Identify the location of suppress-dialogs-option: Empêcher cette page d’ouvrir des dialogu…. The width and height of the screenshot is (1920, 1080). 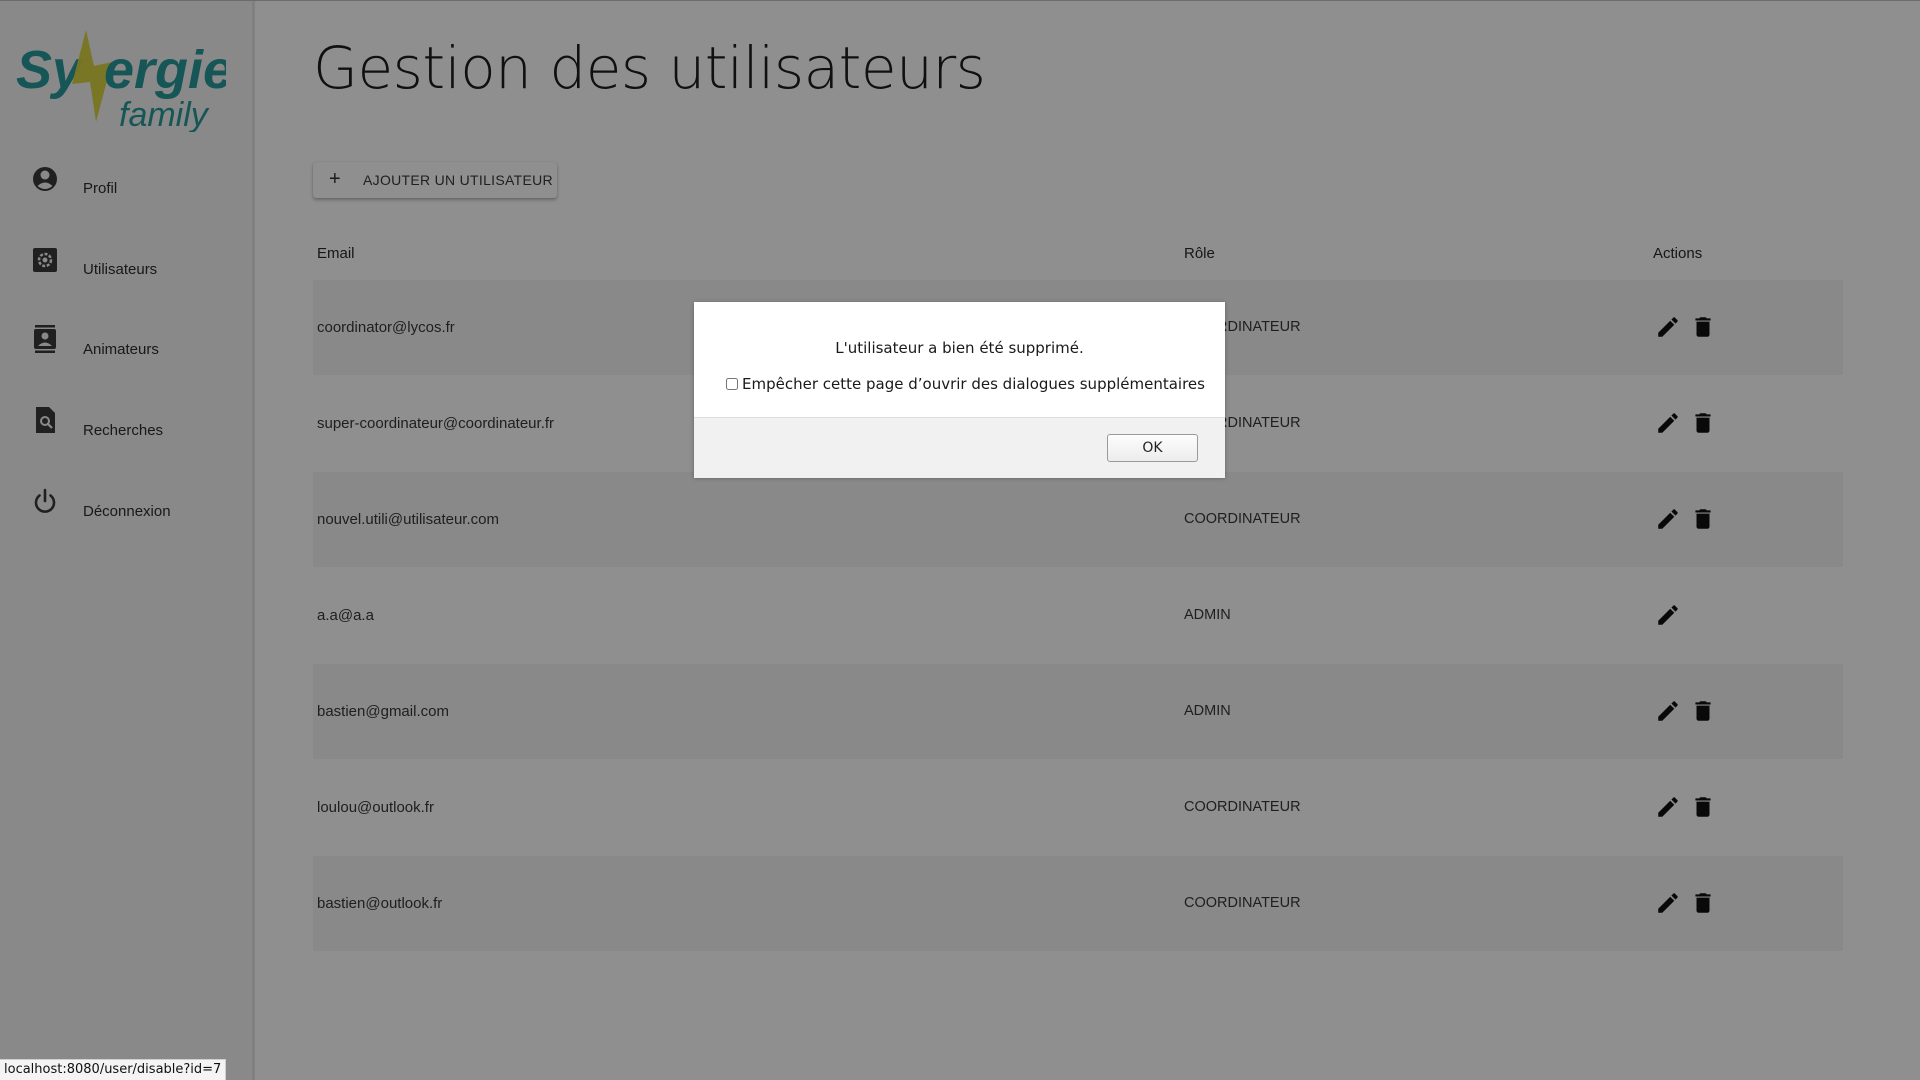
(965, 384).